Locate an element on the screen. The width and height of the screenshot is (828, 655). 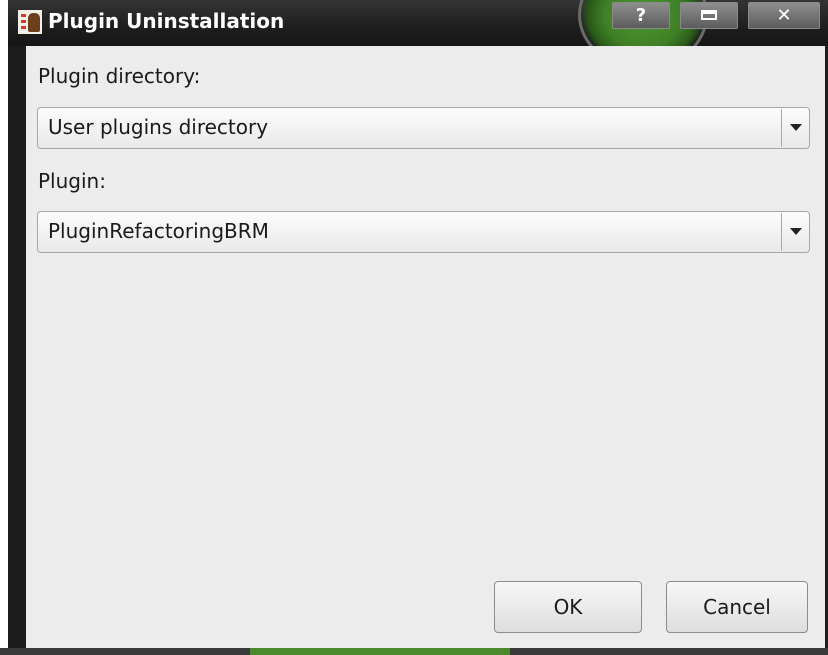
help-icon: ? is located at coordinates (641, 15).